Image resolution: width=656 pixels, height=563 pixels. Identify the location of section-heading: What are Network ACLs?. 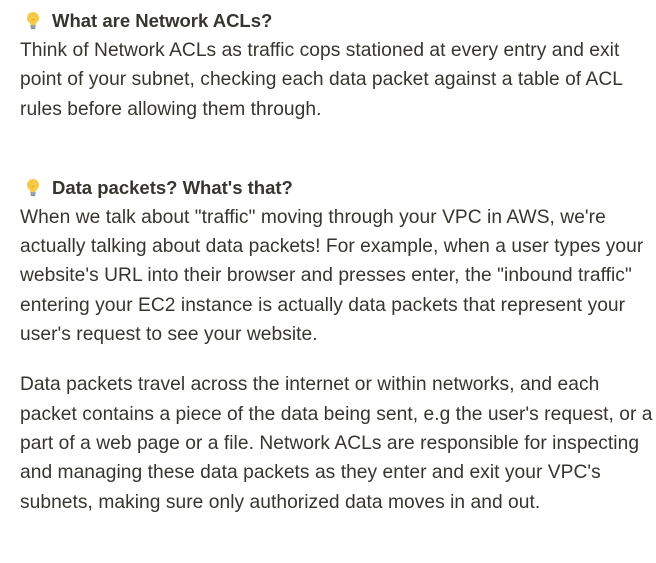
(338, 21).